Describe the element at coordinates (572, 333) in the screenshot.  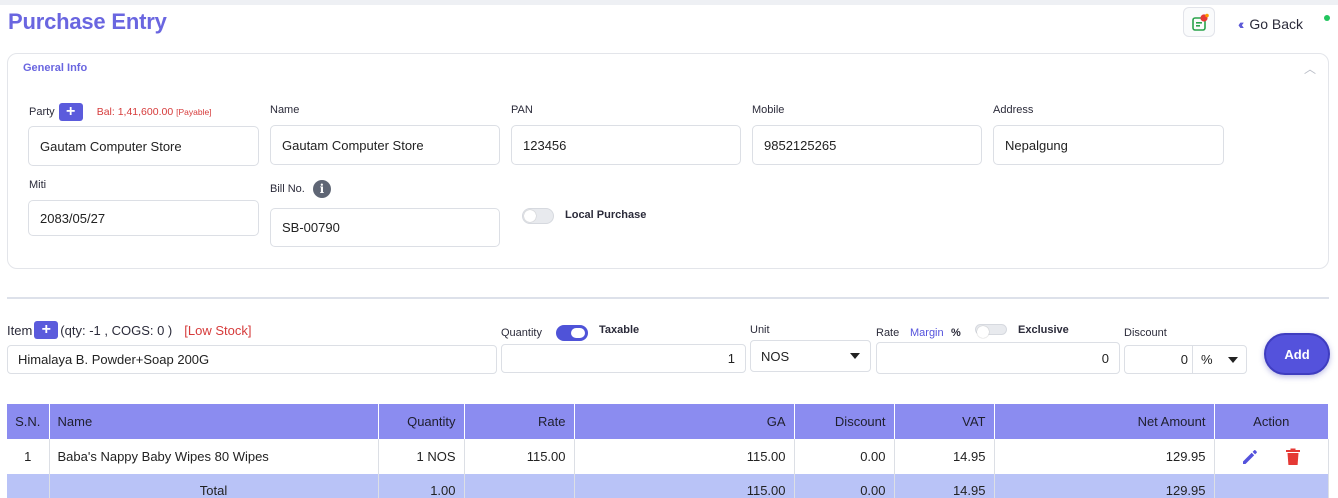
I see `taxable-toggle` at that location.